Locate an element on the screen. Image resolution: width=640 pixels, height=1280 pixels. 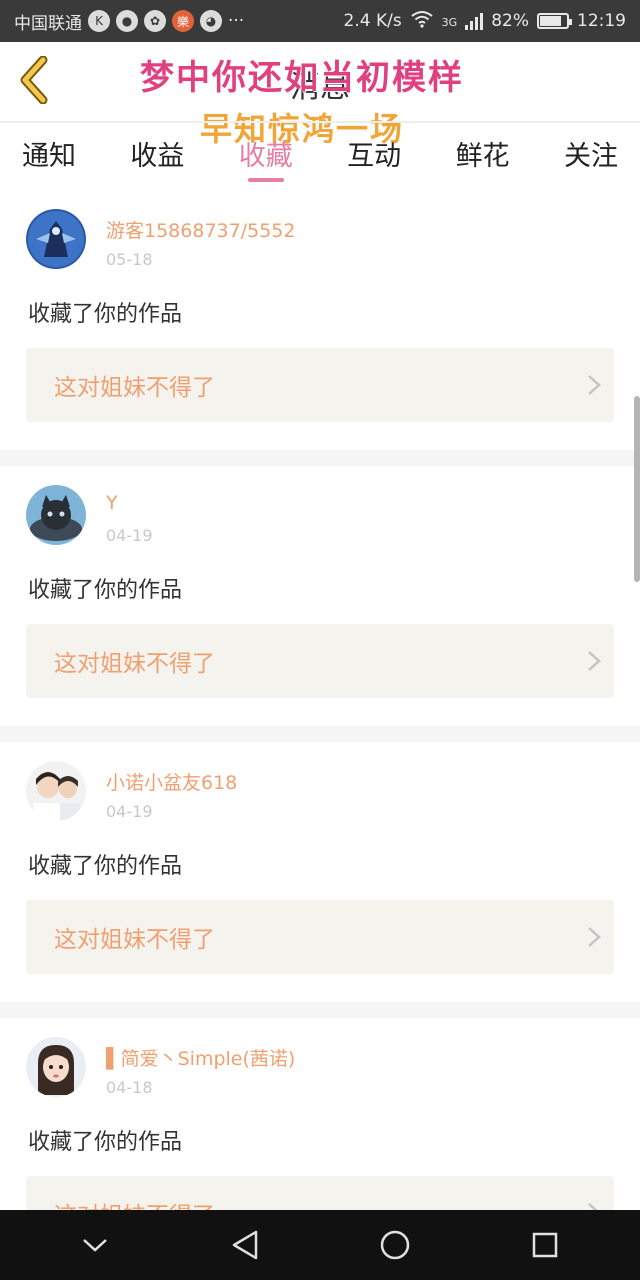
battery-percent-label: 82% is located at coordinates (510, 21).